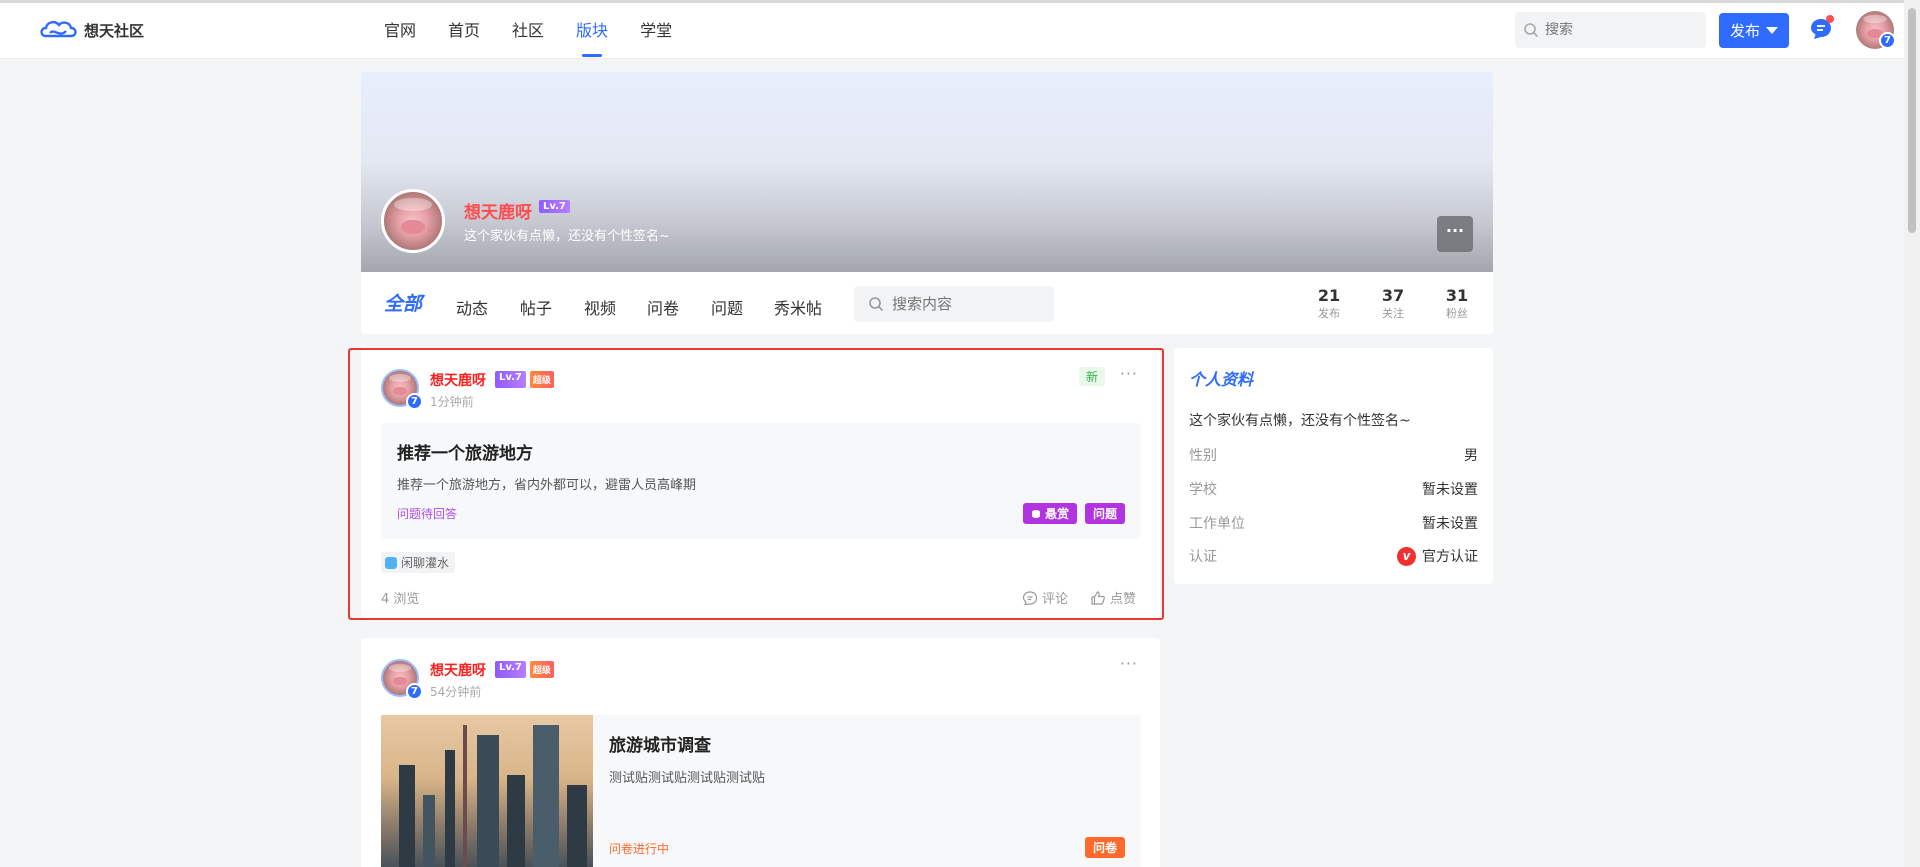 The height and width of the screenshot is (867, 1920). What do you see at coordinates (592, 31) in the screenshot?
I see `nav-sections: 版块` at bounding box center [592, 31].